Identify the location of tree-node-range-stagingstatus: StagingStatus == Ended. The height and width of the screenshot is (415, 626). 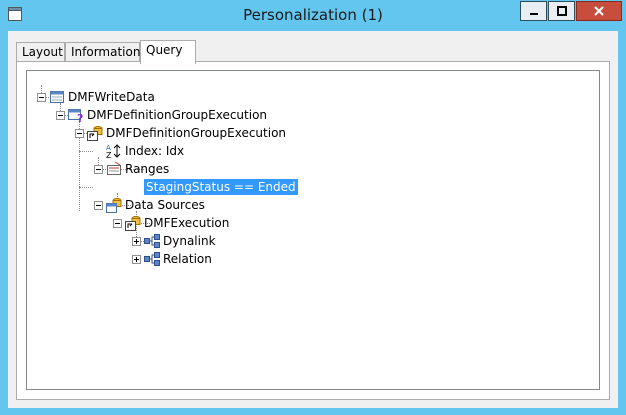
(177, 187).